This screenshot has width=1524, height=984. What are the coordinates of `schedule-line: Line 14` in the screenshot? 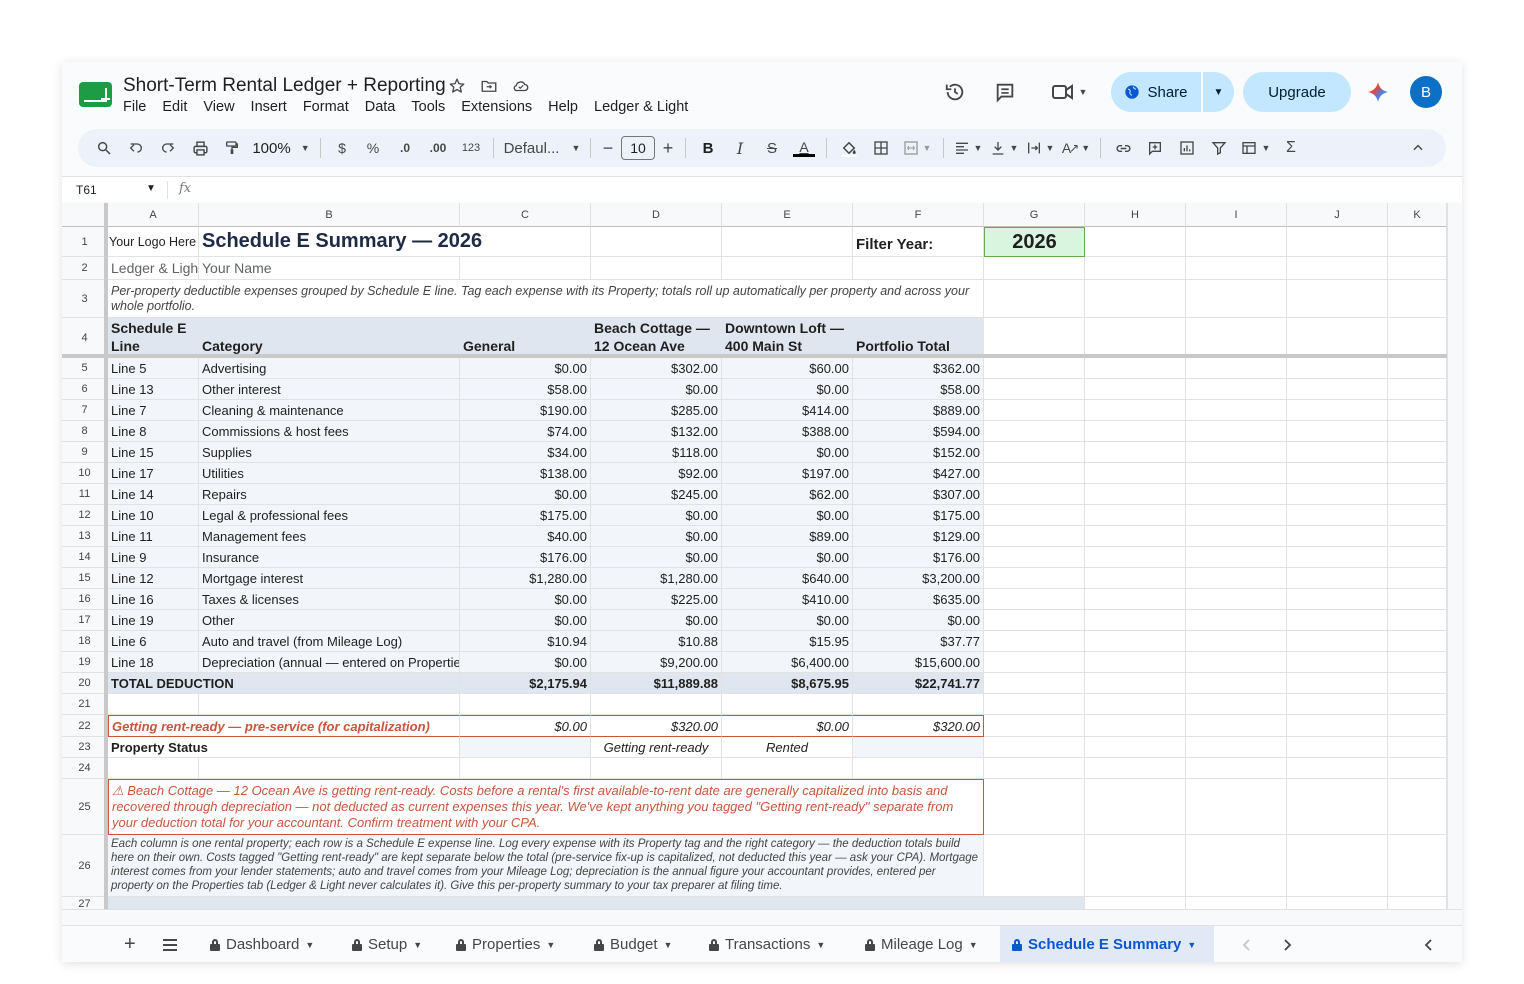 It's located at (153, 494).